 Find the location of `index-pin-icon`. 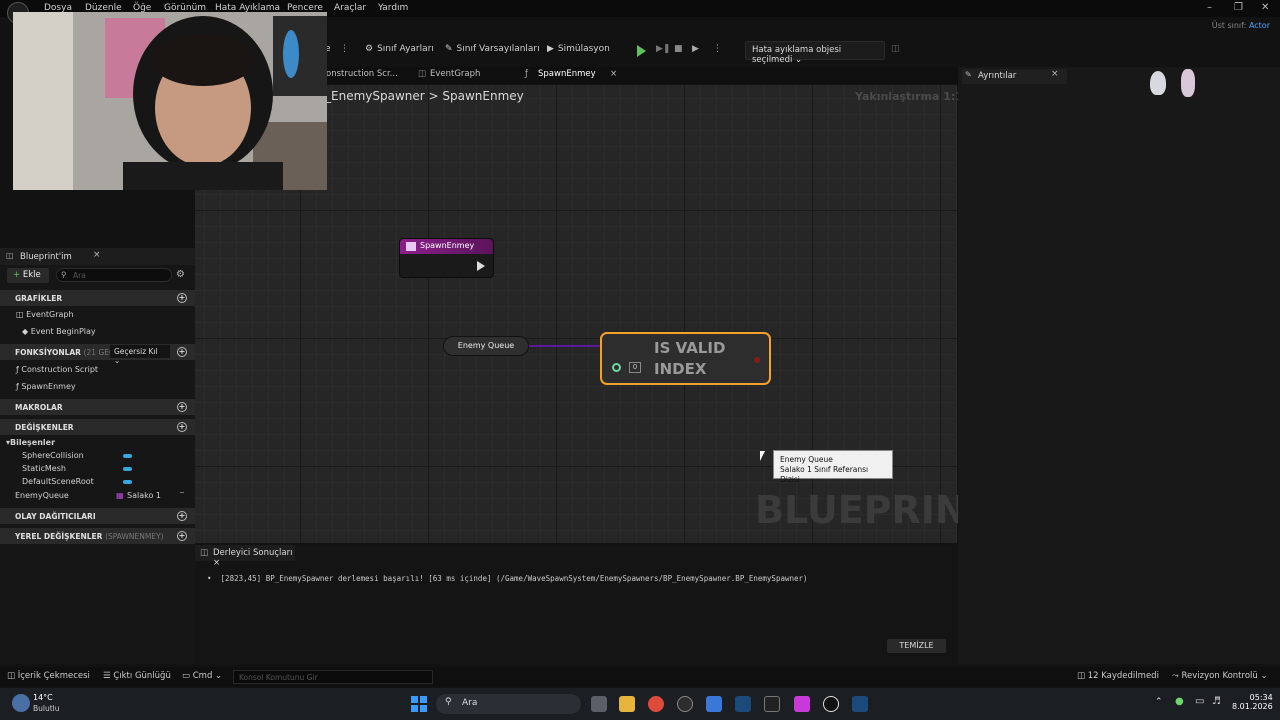

index-pin-icon is located at coordinates (616, 367).